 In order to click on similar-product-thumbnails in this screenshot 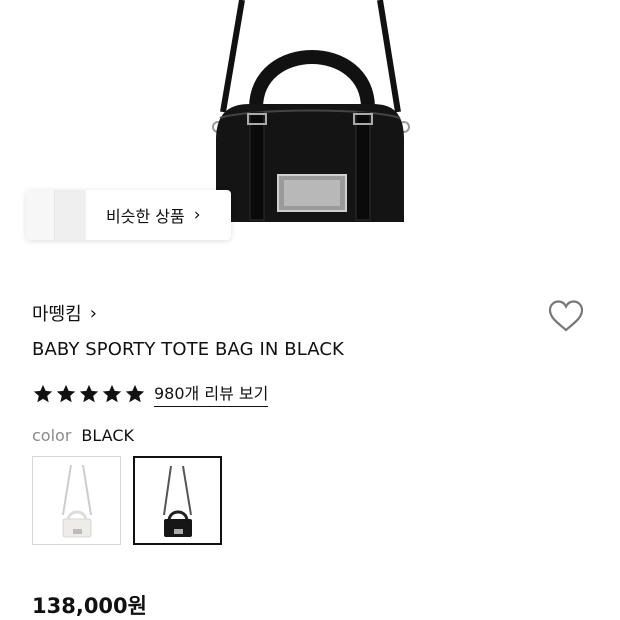, I will do `click(56, 215)`.